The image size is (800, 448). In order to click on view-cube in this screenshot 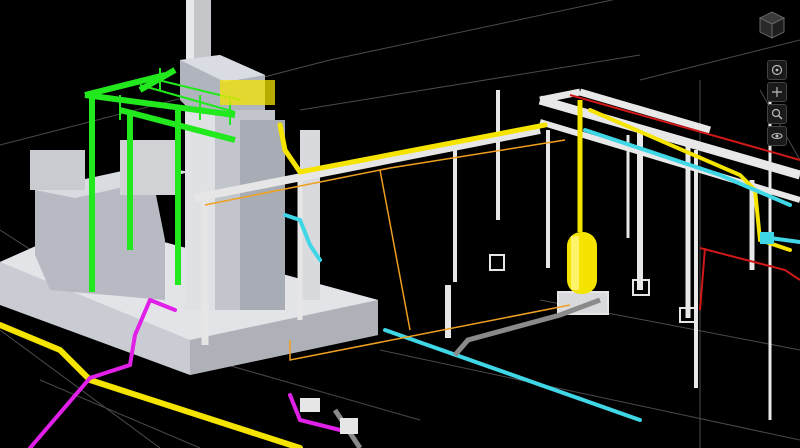, I will do `click(772, 25)`.